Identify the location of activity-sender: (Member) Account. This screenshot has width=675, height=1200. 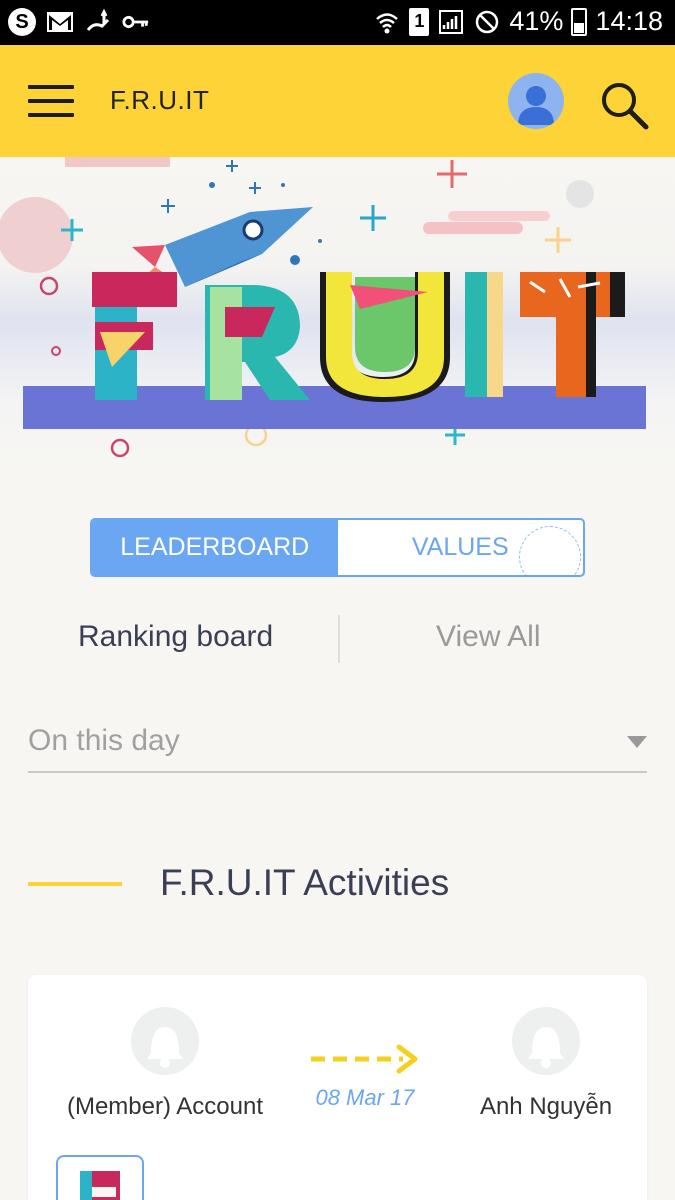
(165, 1064).